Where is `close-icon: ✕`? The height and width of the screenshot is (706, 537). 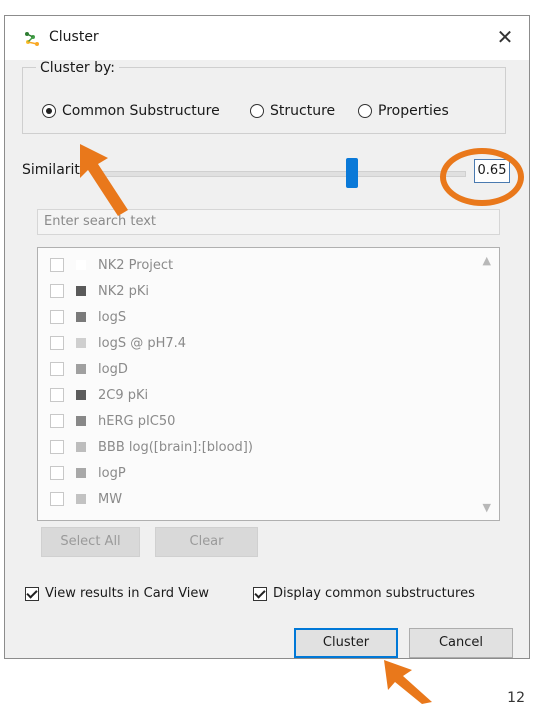
close-icon: ✕ is located at coordinates (505, 37).